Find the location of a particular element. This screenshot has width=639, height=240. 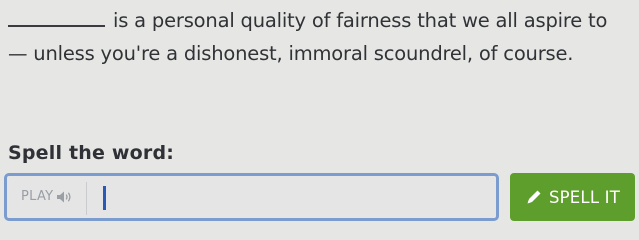

spelling-input is located at coordinates (292, 198).